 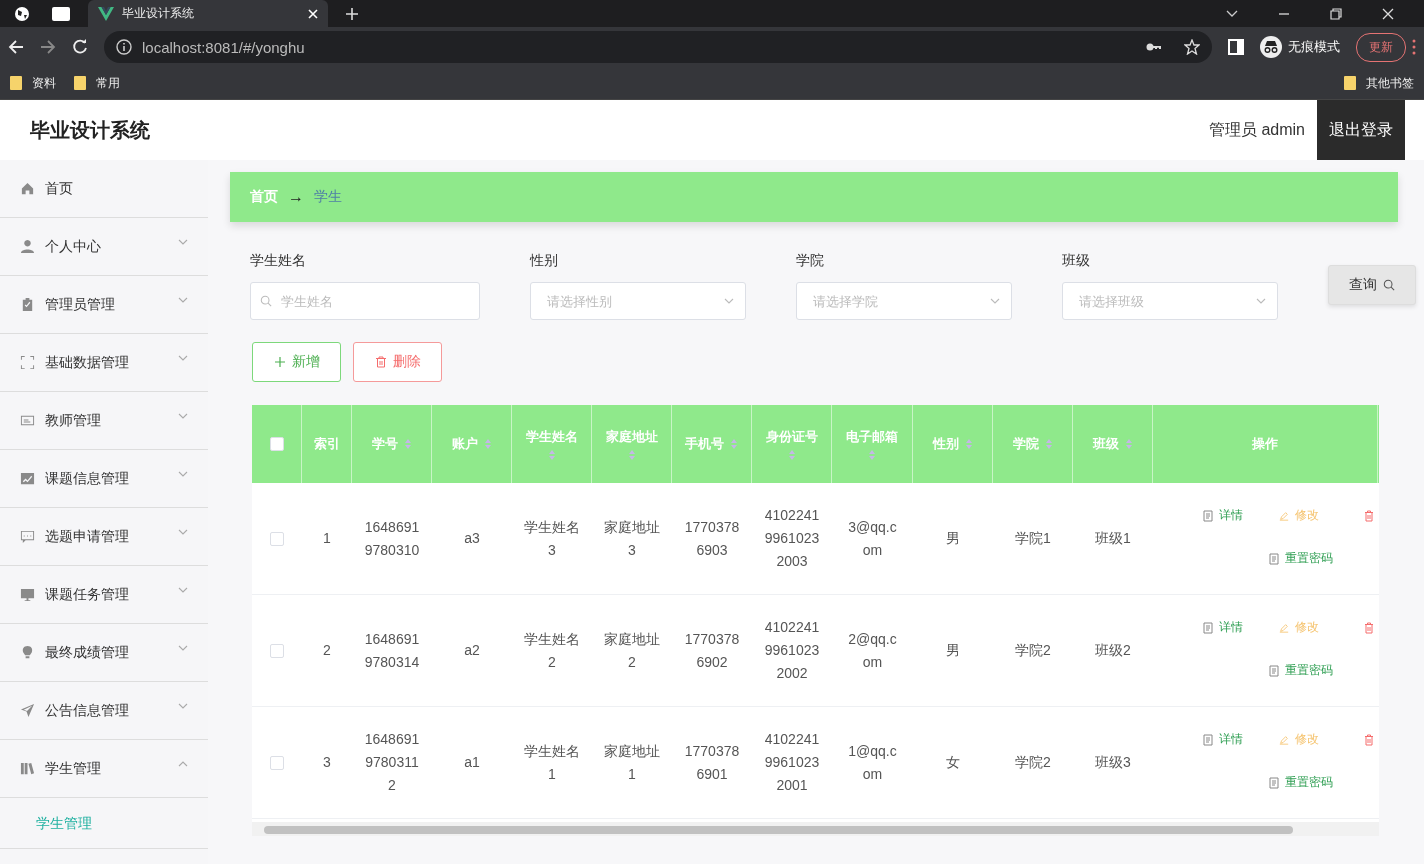 I want to click on table-cell-text: 学生姓名 1, so click(x=552, y=762).